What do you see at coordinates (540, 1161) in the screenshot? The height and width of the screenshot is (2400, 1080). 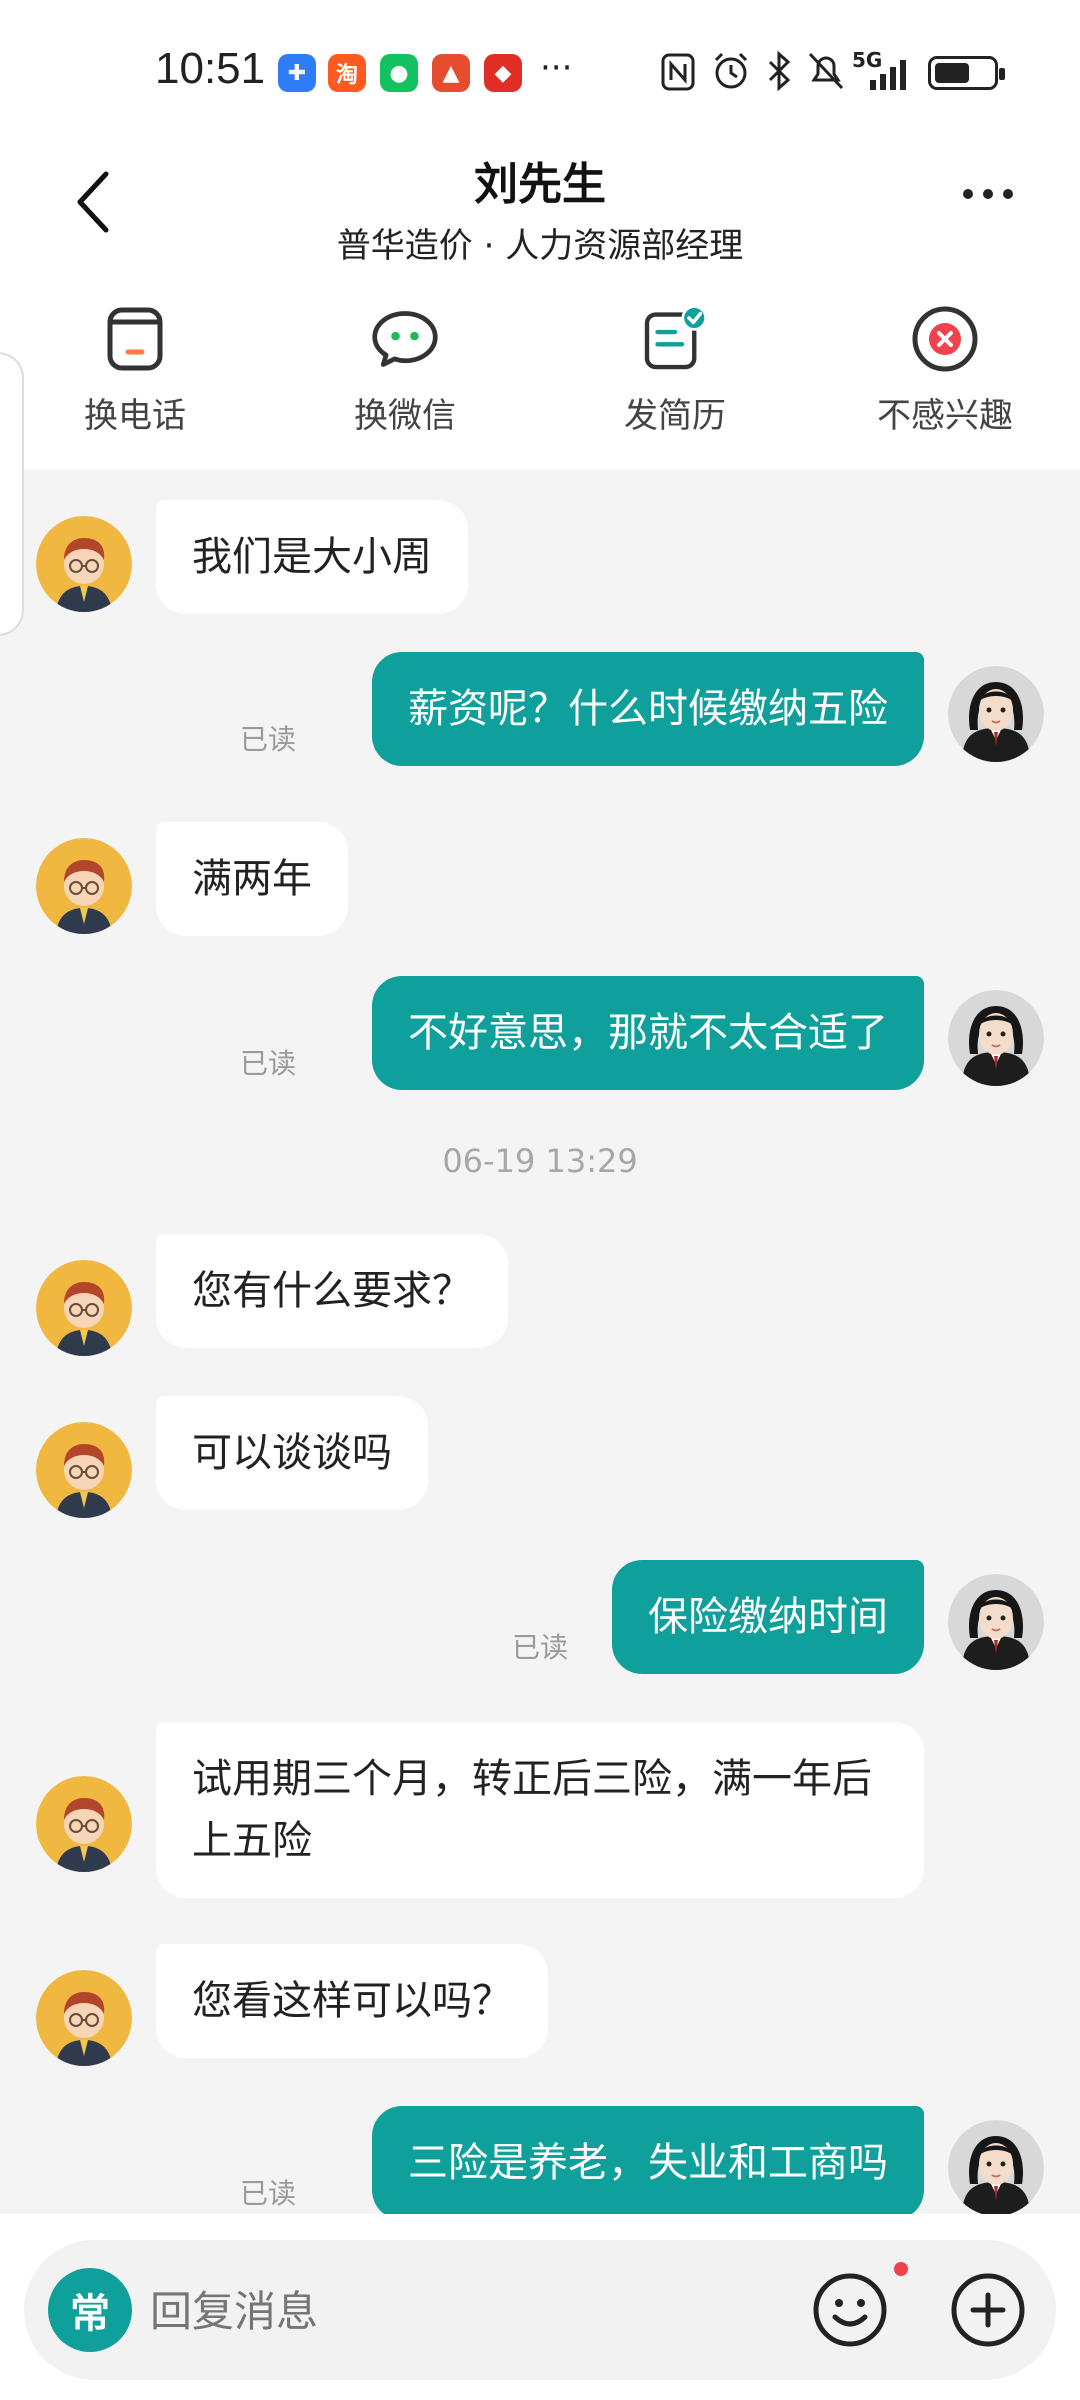 I see `message-timestamp: 06-19 13:29` at bounding box center [540, 1161].